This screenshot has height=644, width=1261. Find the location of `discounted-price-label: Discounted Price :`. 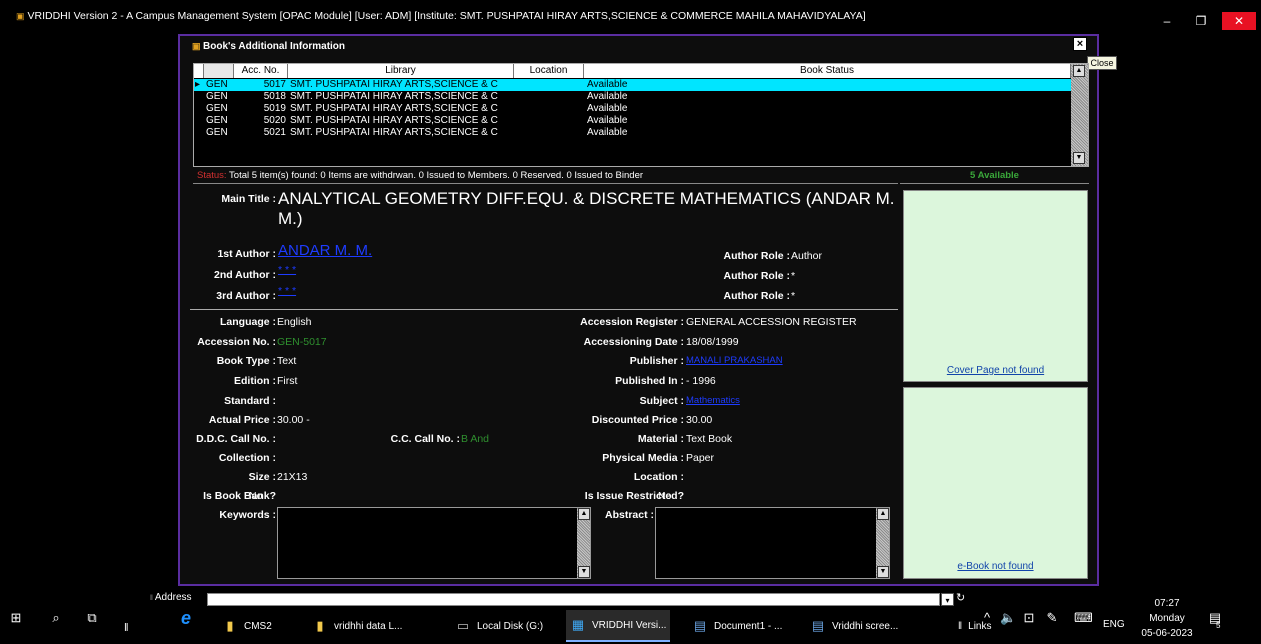

discounted-price-label: Discounted Price : is located at coordinates (637, 420).